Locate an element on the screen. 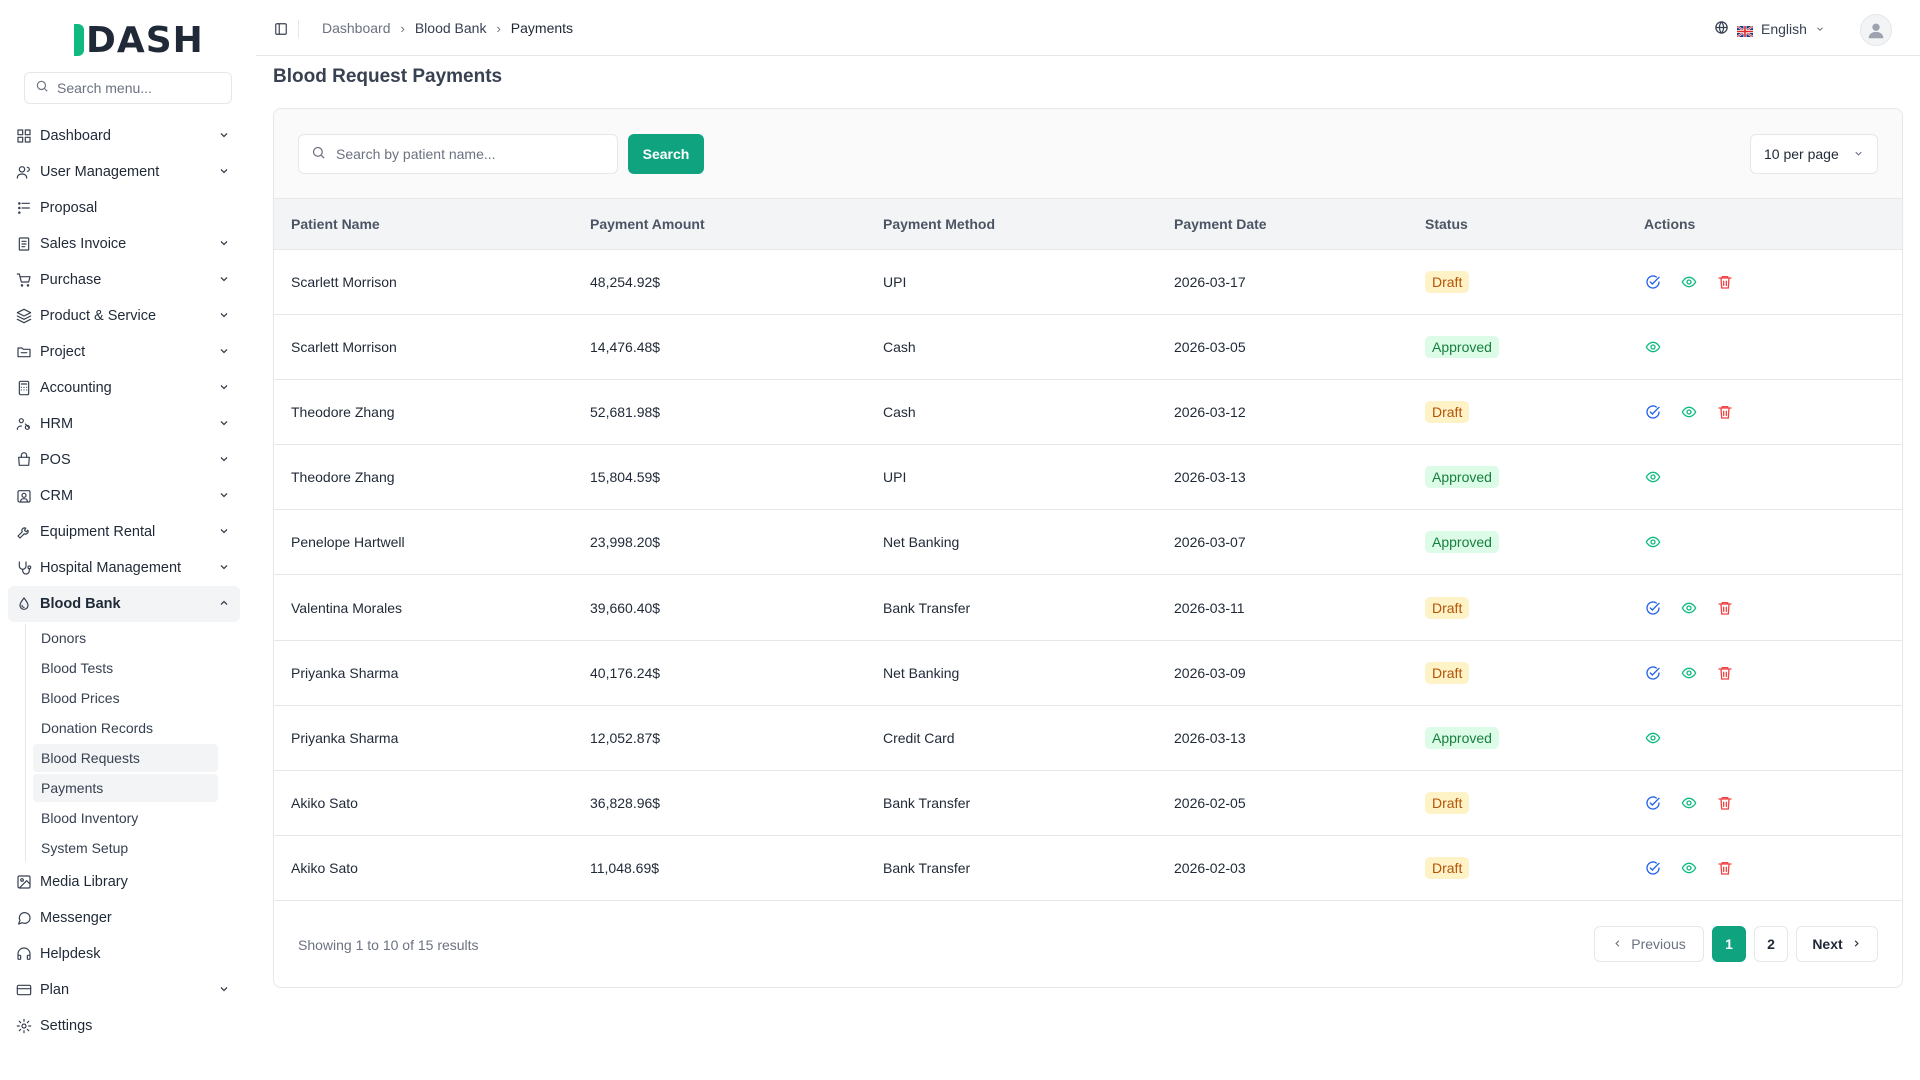  image-icon is located at coordinates (24, 882).